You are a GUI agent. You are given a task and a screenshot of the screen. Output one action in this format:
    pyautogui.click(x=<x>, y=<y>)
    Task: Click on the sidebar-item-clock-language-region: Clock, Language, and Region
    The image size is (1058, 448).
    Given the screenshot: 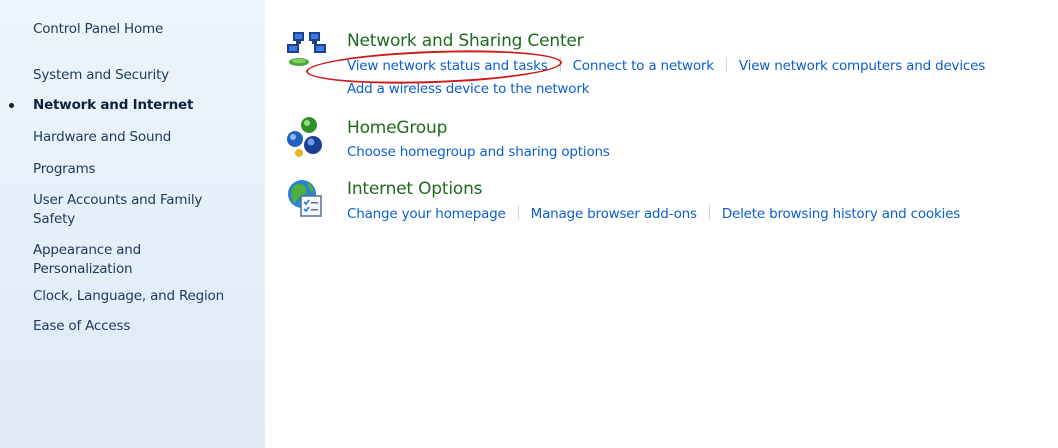 What is the action you would take?
    pyautogui.click(x=128, y=296)
    